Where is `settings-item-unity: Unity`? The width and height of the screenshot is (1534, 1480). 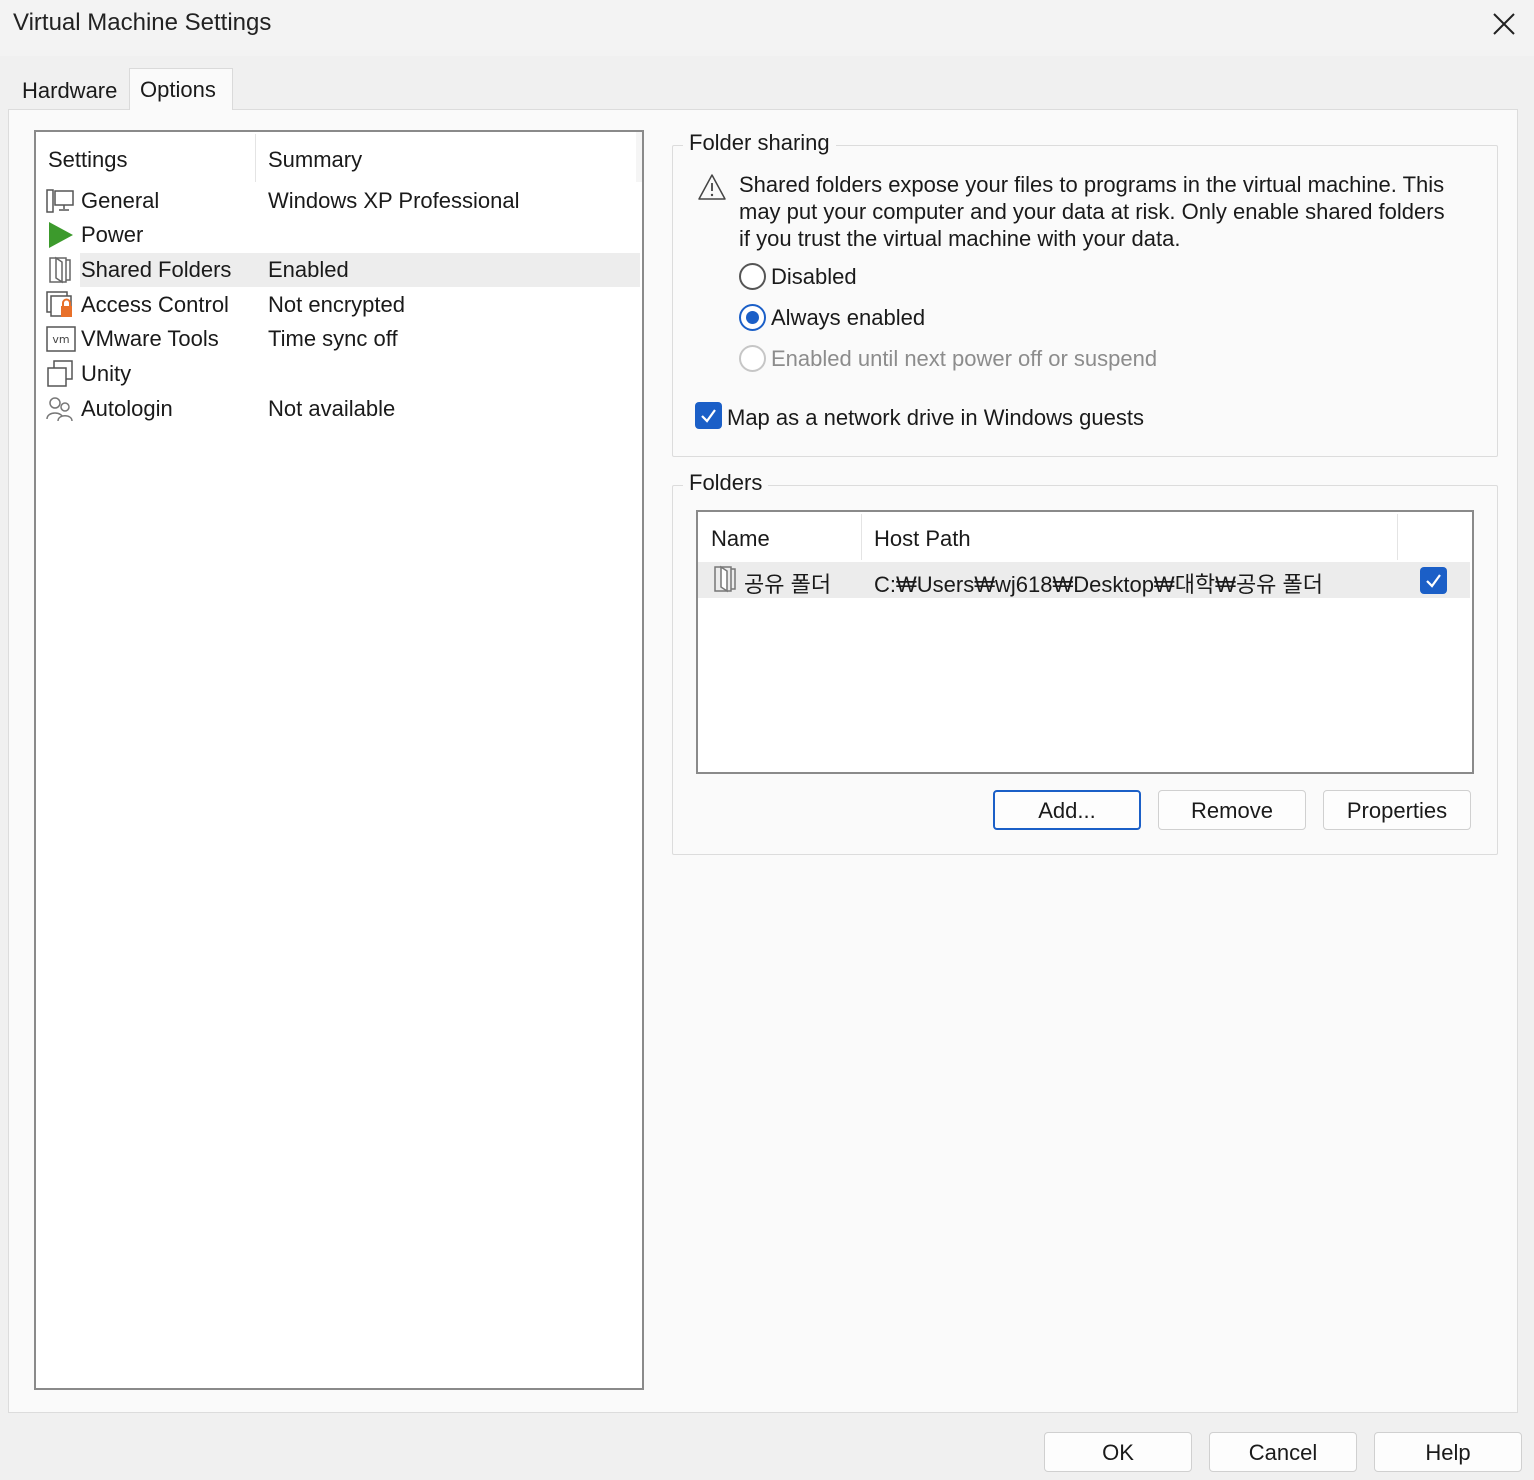
settings-item-unity: Unity is located at coordinates (338, 374).